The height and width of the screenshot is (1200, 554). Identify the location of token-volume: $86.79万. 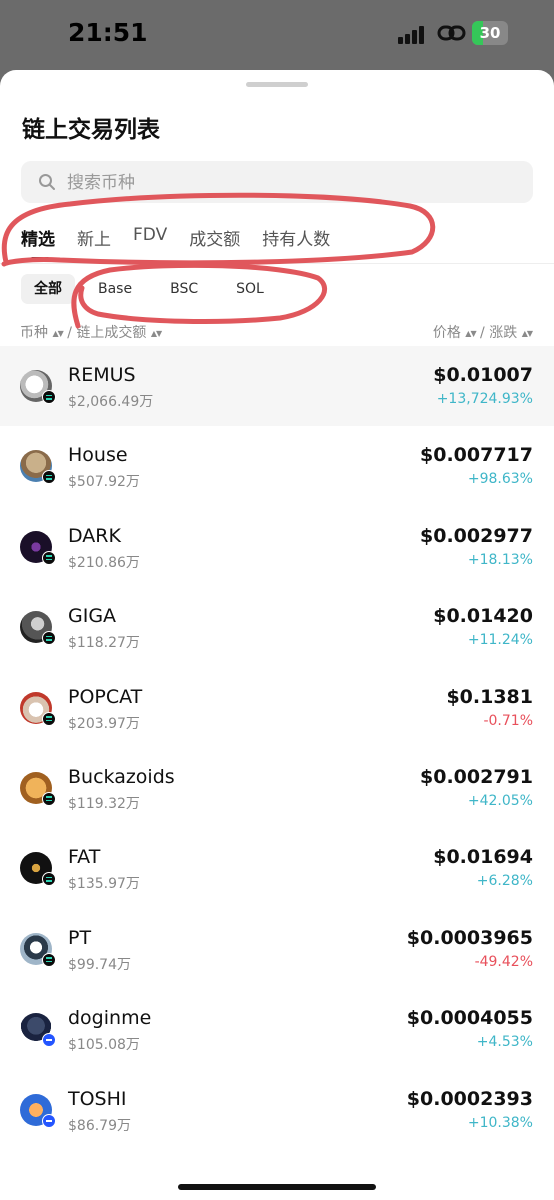
(99, 1125).